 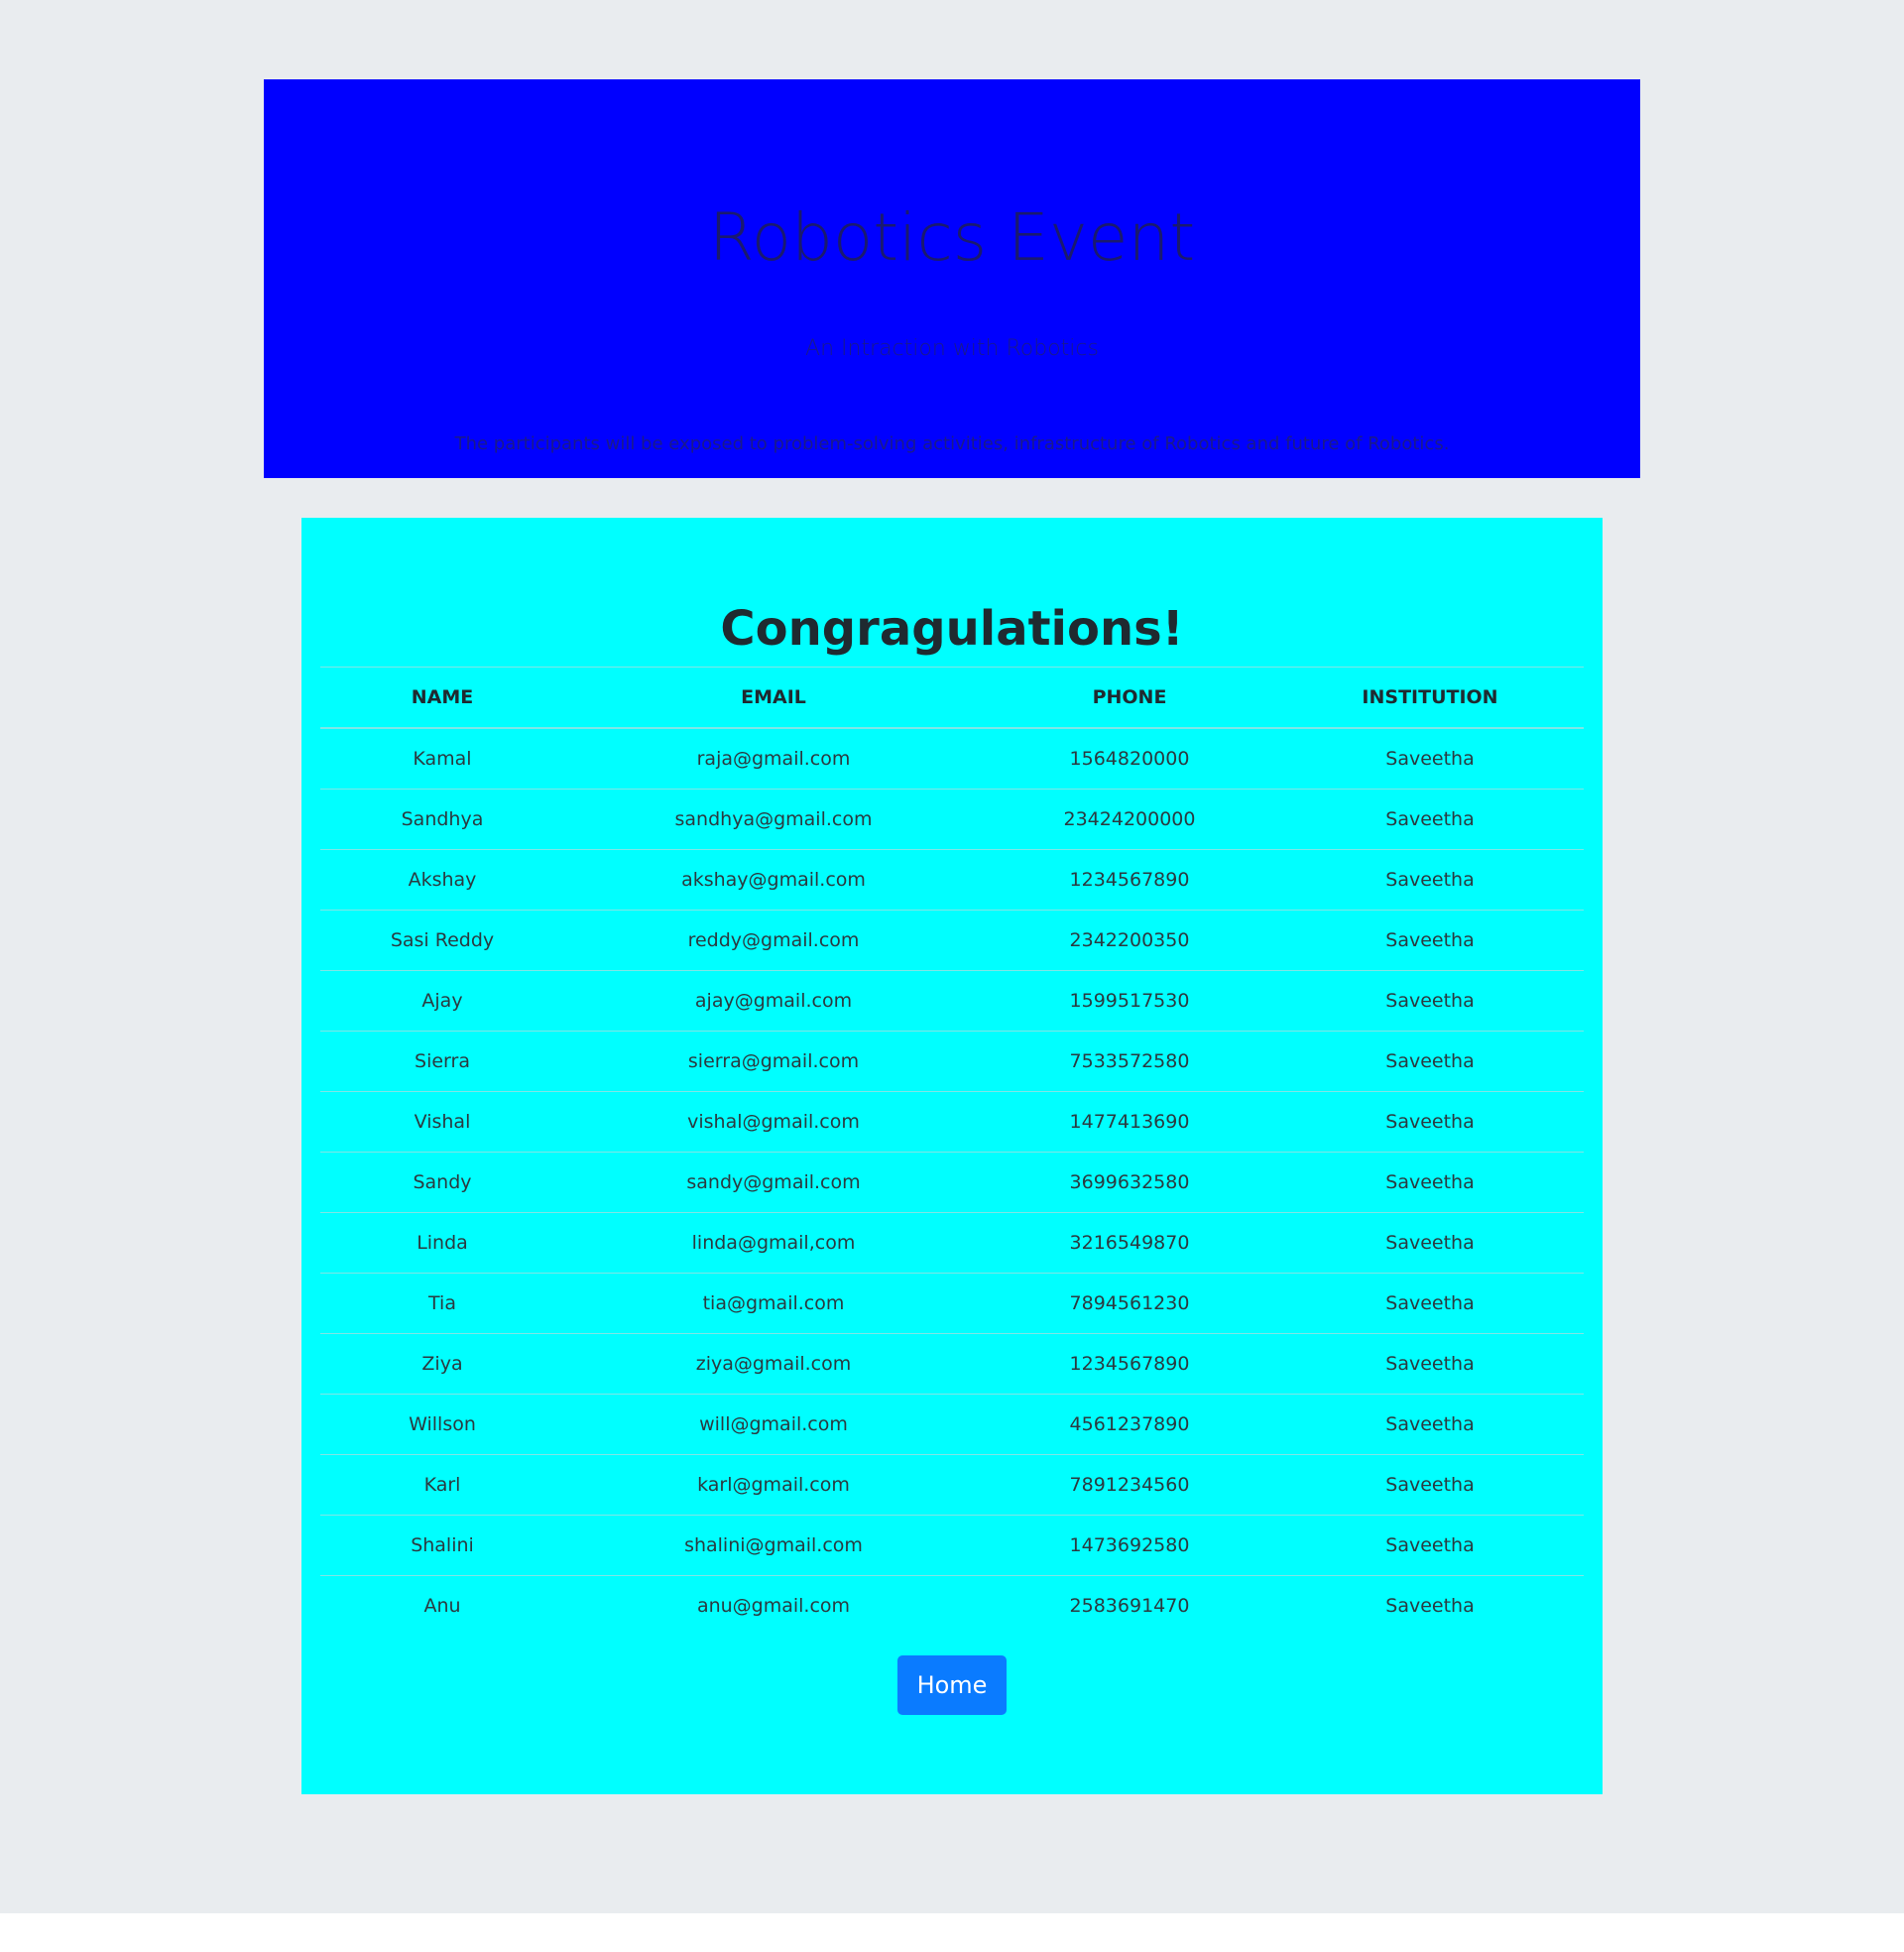 What do you see at coordinates (442, 1364) in the screenshot?
I see `cell-name: Ziya` at bounding box center [442, 1364].